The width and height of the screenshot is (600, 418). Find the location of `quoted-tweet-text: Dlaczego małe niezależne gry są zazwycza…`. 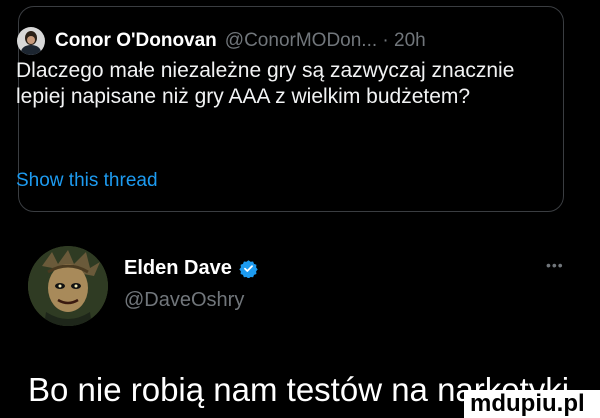

quoted-tweet-text: Dlaczego małe niezależne gry są zazwycza… is located at coordinates (265, 83).